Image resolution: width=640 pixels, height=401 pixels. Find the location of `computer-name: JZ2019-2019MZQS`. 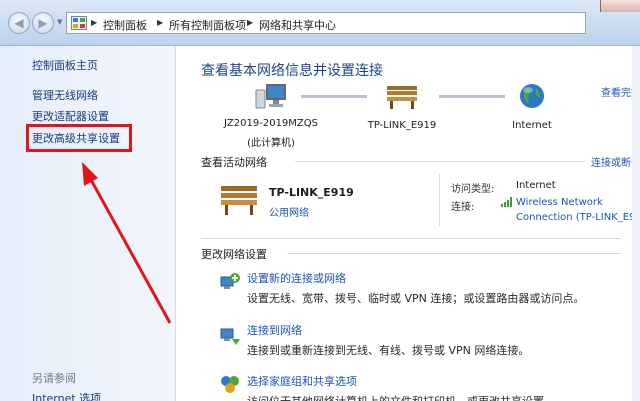

computer-name: JZ2019-2019MZQS is located at coordinates (270, 123).